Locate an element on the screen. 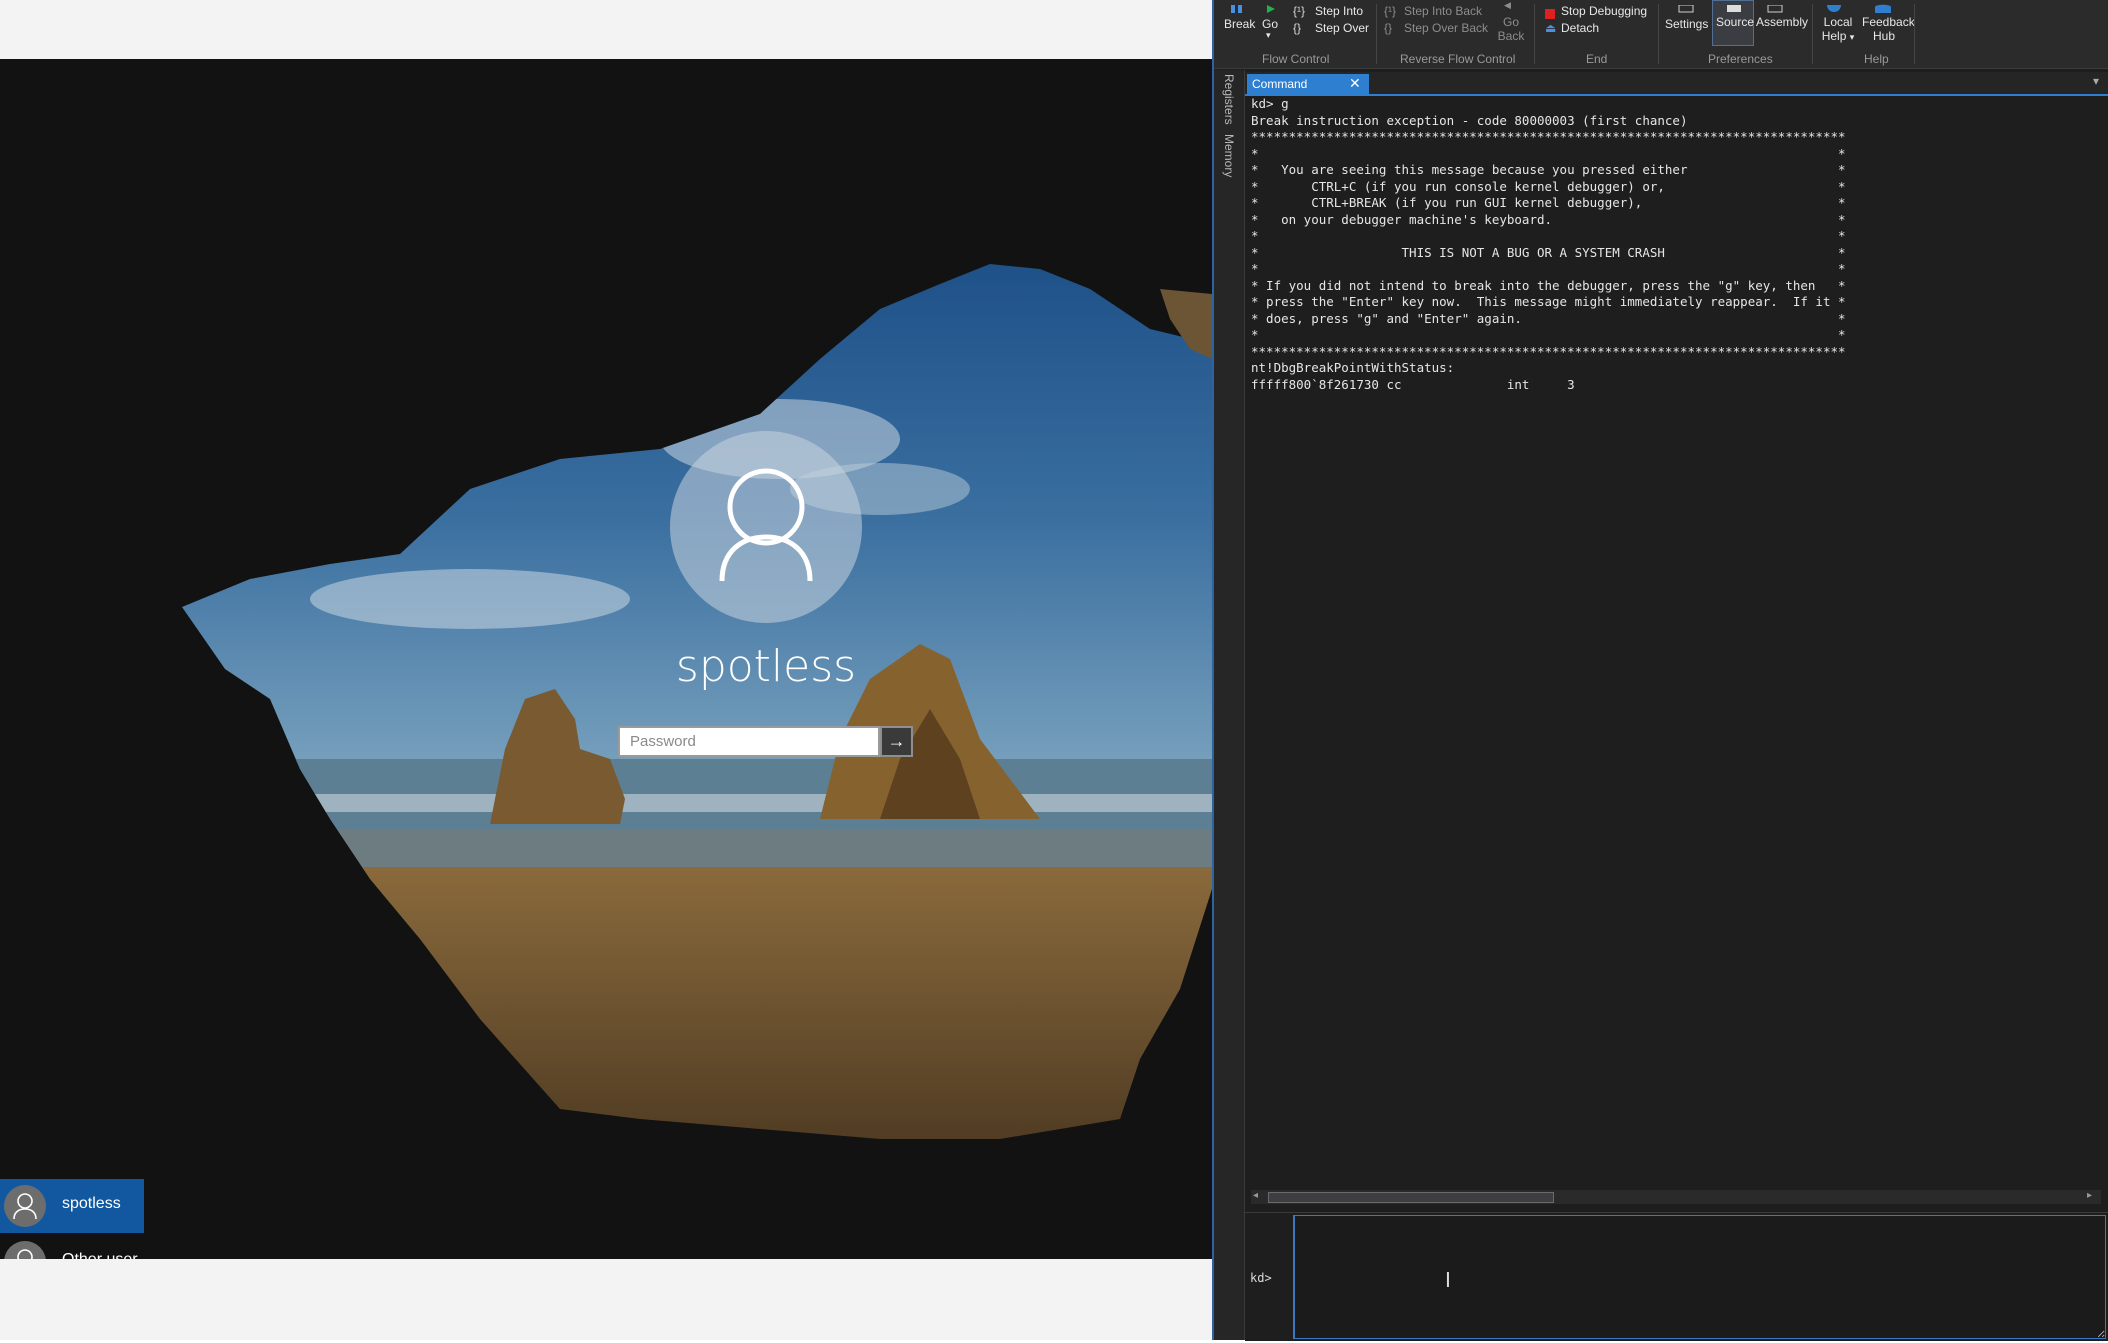  command-input-area: kd> is located at coordinates (1676, 1276).